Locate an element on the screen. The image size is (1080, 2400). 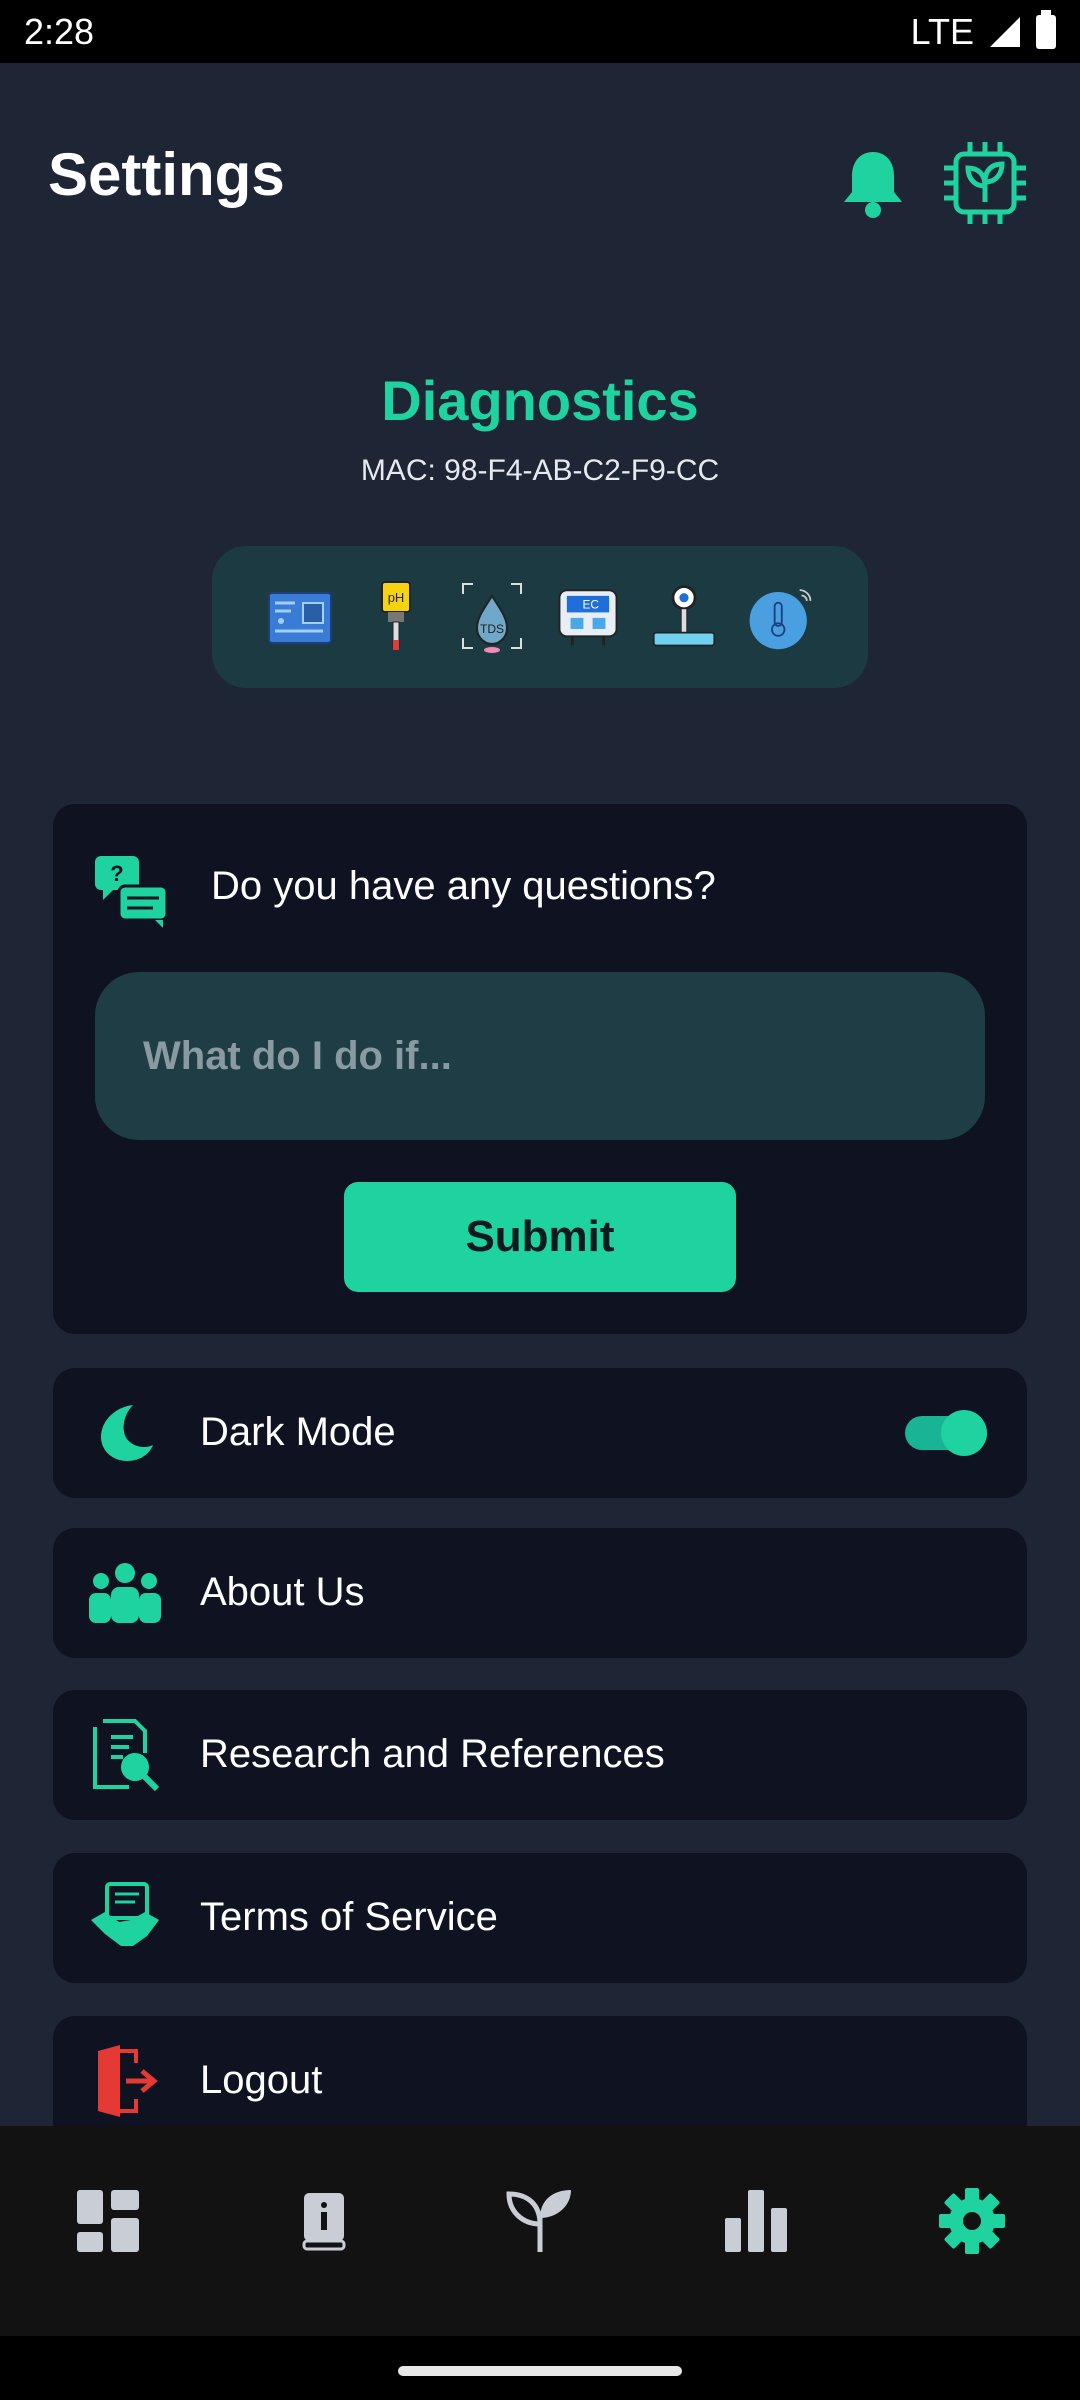
bell-icon is located at coordinates (873, 186).